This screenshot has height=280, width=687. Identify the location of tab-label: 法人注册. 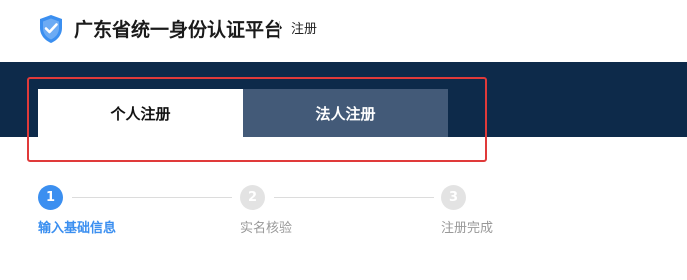
(345, 113).